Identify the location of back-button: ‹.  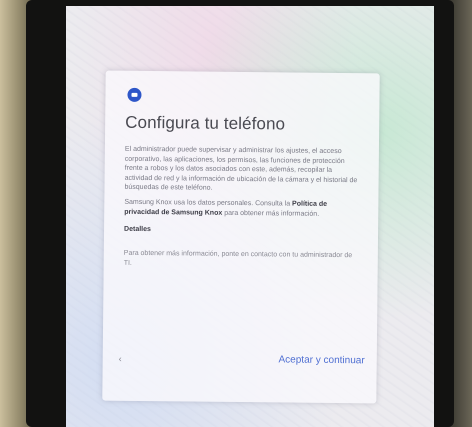
(120, 359).